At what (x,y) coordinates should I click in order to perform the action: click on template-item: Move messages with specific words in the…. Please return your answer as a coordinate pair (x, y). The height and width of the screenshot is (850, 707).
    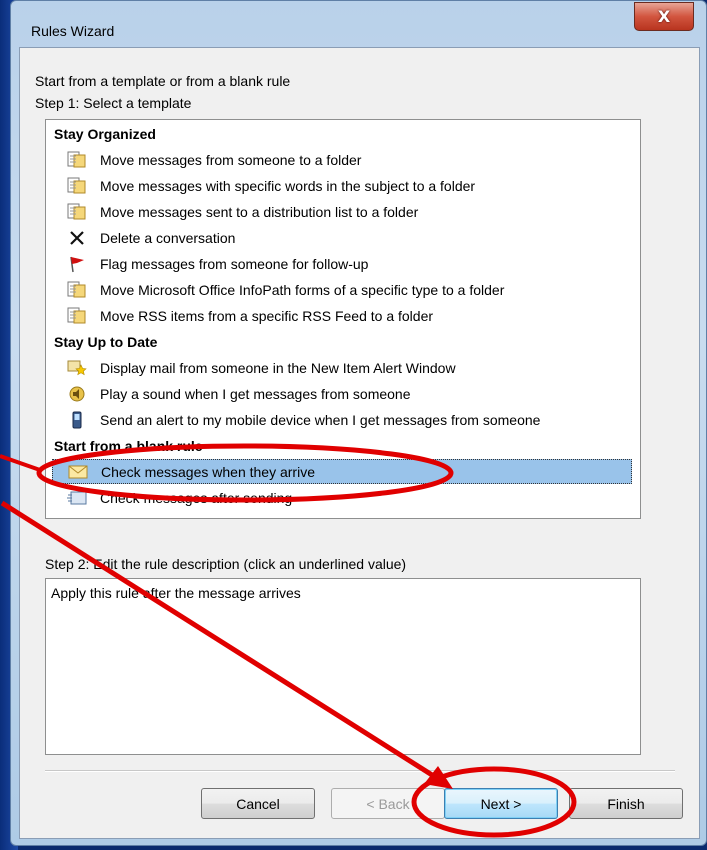
    Looking at the image, I should click on (270, 185).